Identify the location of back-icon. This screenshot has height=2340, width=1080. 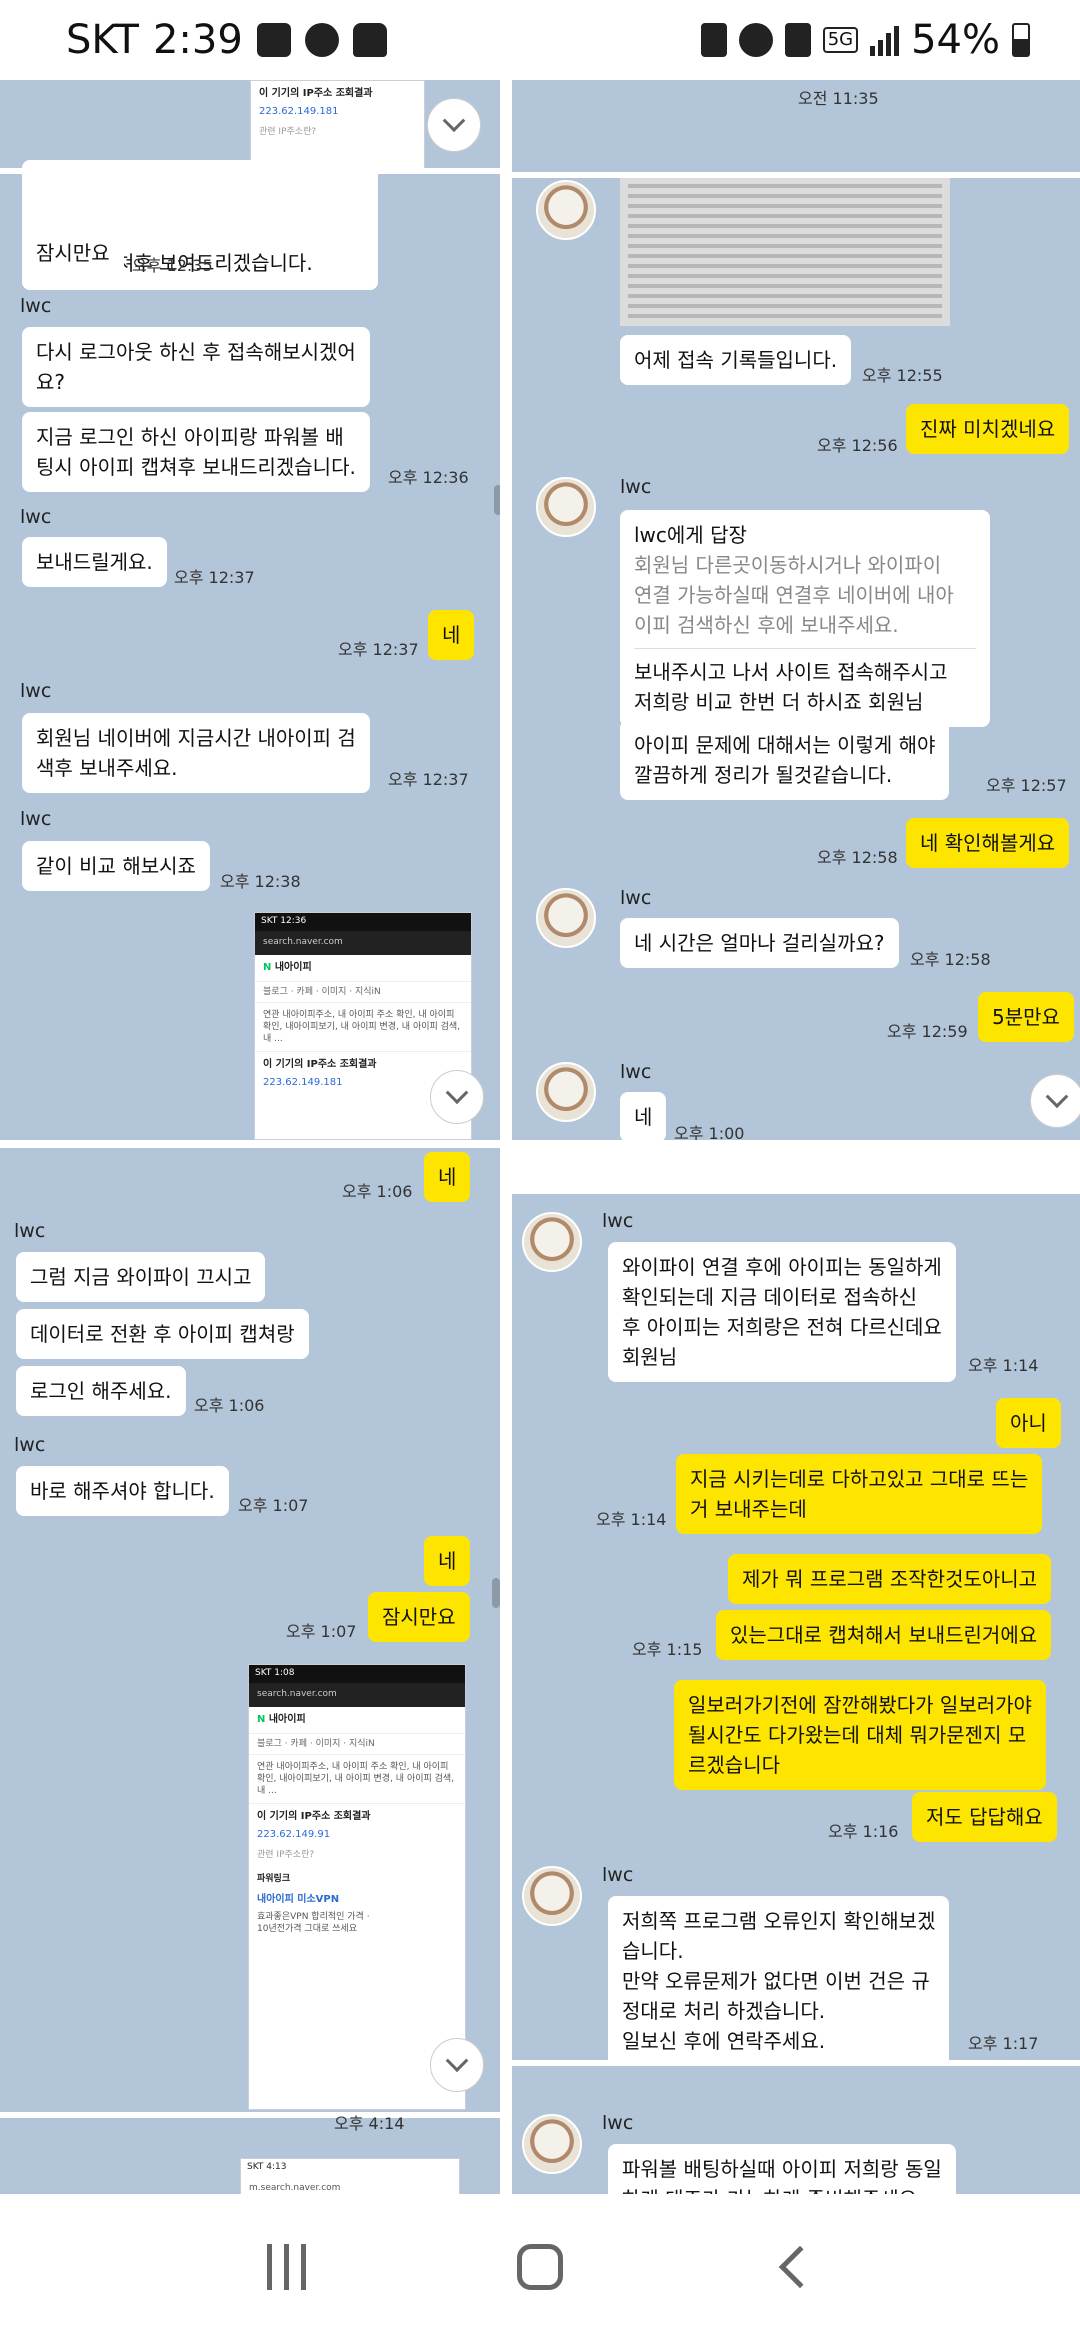
(800, 2267).